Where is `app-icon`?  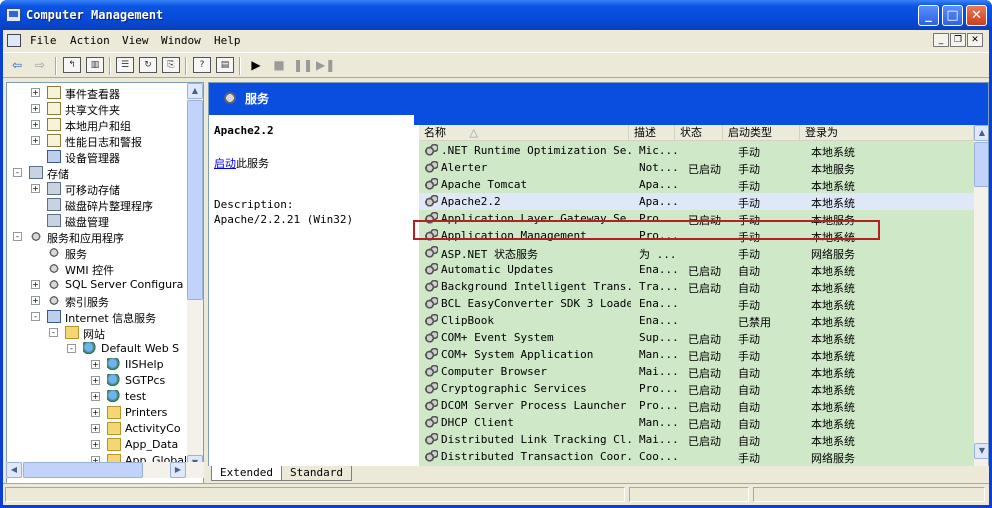
app-icon is located at coordinates (13, 15).